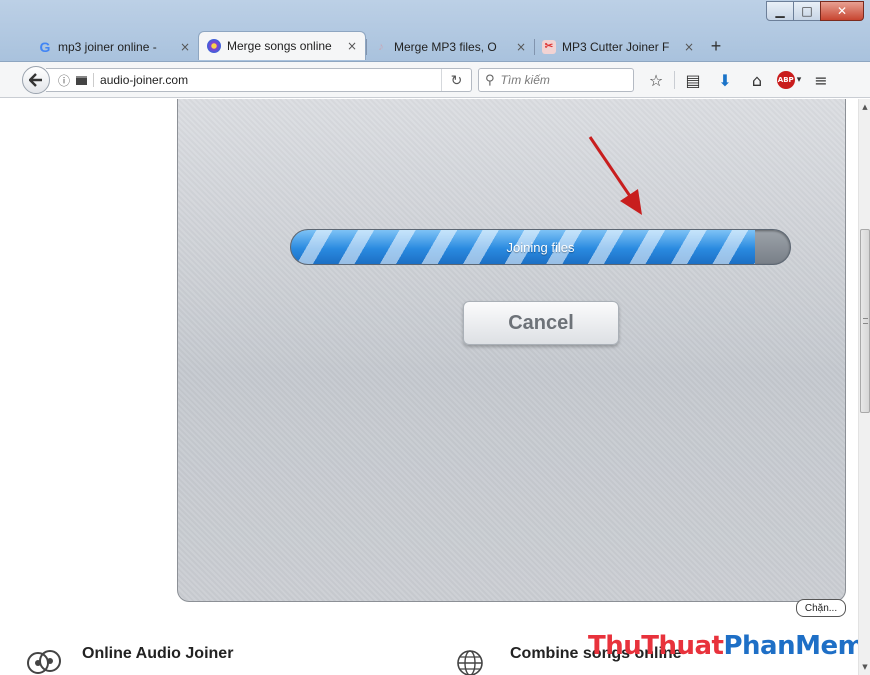  I want to click on back-arrow-icon, so click(35, 80).